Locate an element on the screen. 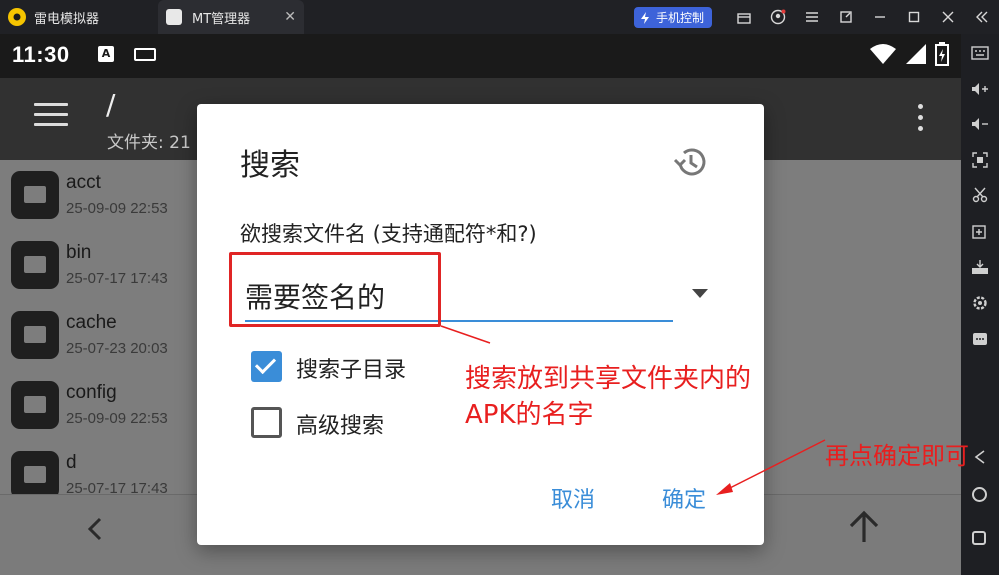  annotation-note-confirm: 再点确定即可 is located at coordinates (897, 456).